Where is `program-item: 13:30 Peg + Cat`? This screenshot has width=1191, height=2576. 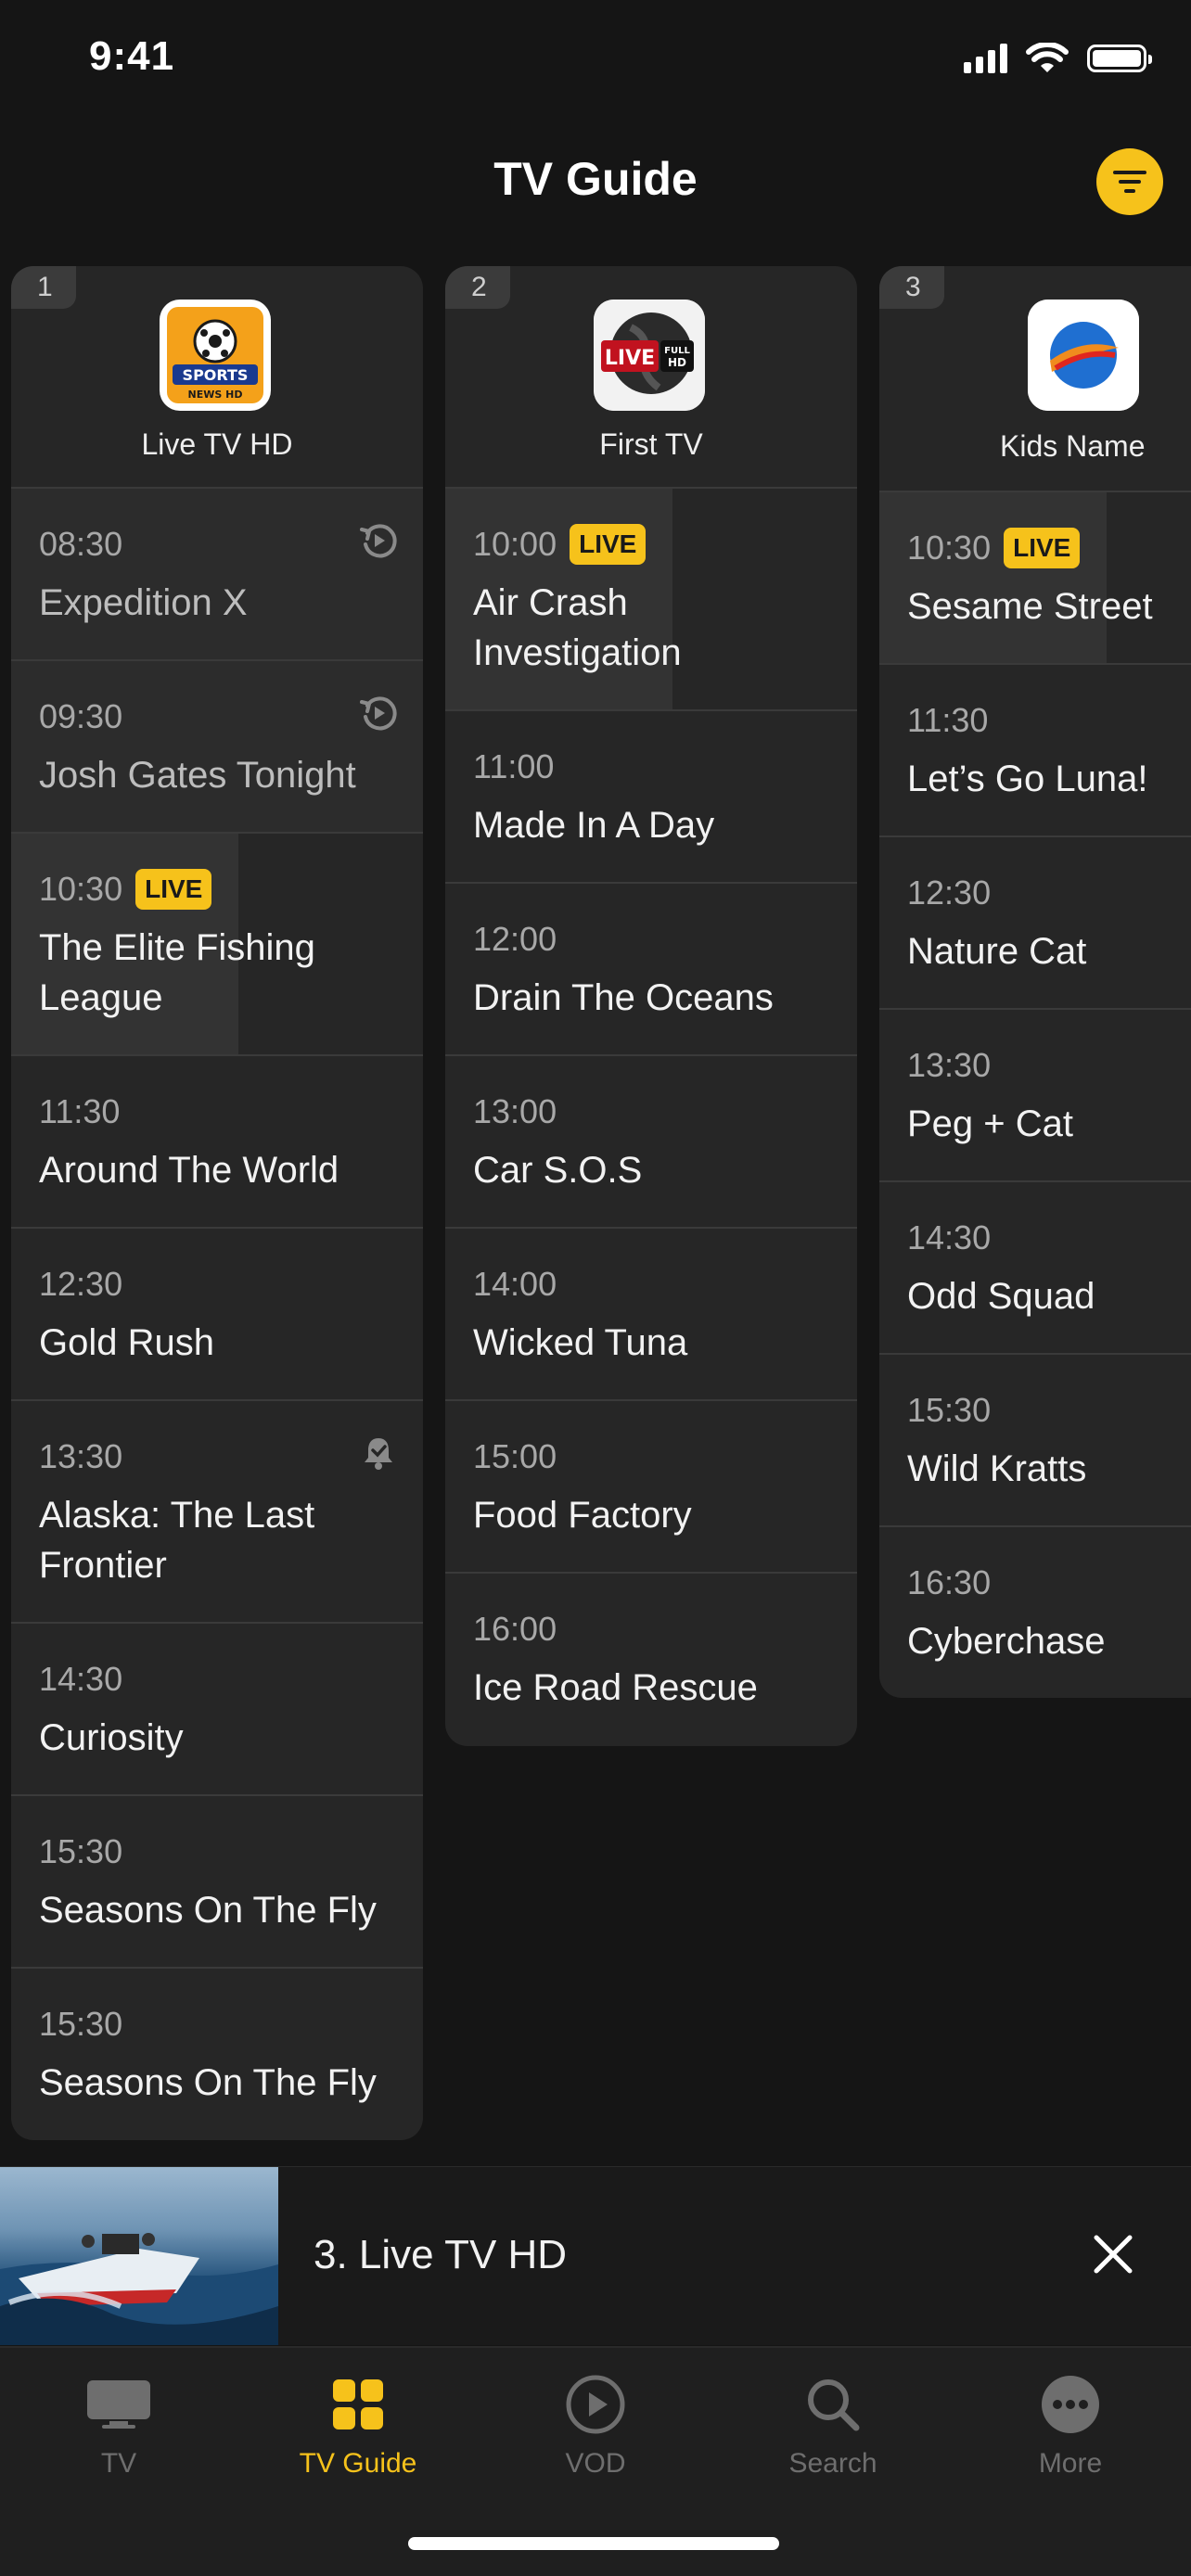
program-item: 13:30 Peg + Cat is located at coordinates (1035, 1096).